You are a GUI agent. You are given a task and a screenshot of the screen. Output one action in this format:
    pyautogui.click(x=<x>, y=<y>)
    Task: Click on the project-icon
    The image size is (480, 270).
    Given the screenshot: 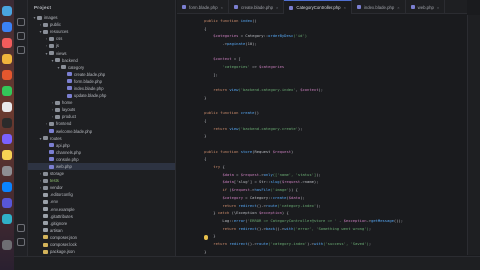 What is the action you would take?
    pyautogui.click(x=21, y=22)
    